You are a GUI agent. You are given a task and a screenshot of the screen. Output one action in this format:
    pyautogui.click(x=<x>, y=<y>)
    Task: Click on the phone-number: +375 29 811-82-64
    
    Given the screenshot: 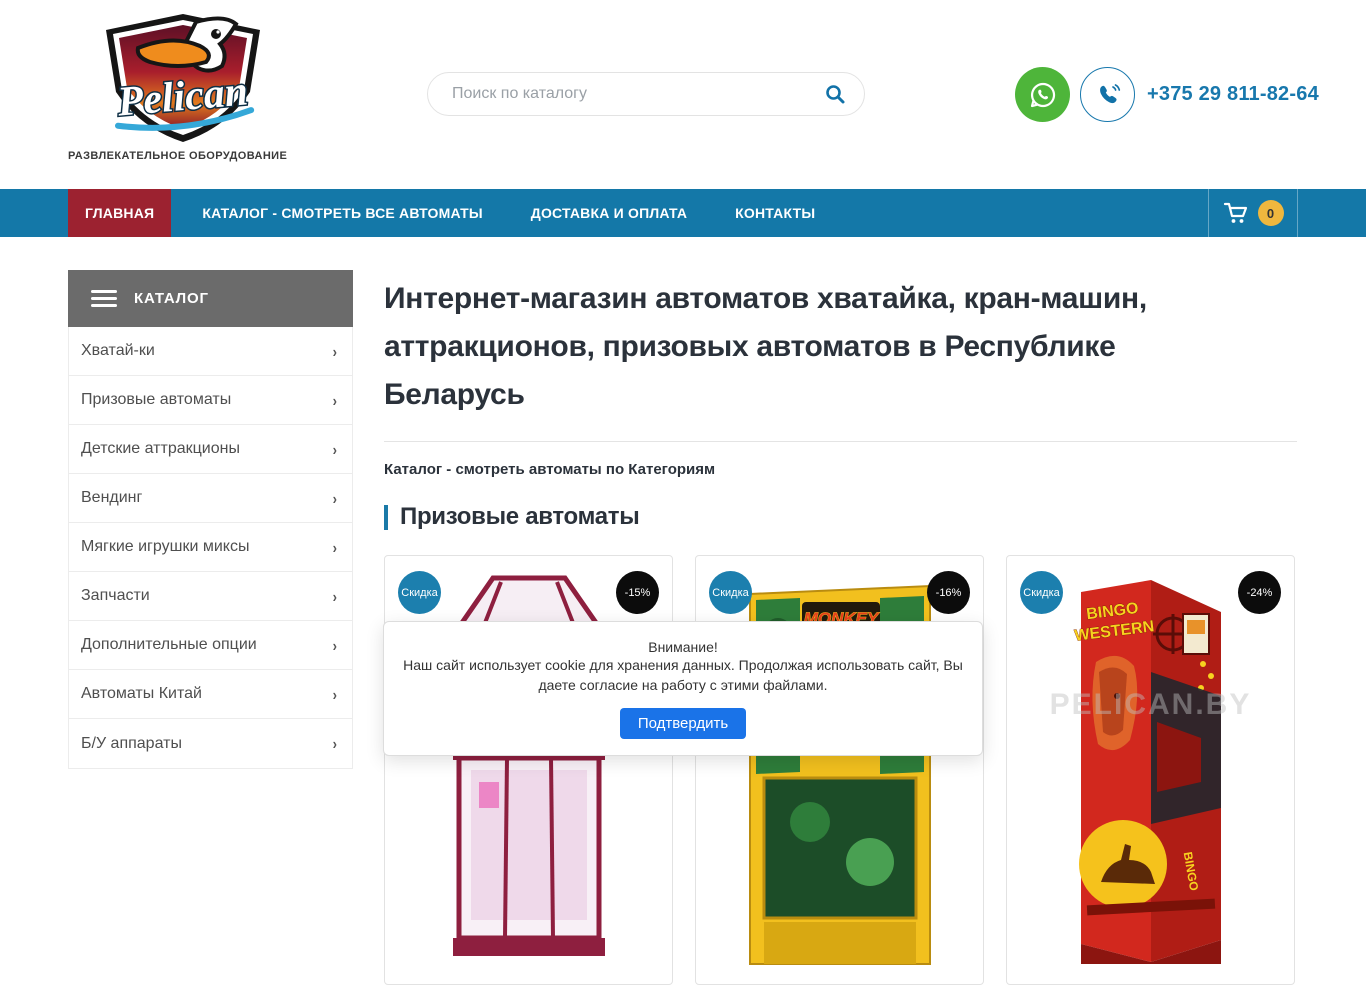 What is the action you would take?
    pyautogui.click(x=1233, y=94)
    